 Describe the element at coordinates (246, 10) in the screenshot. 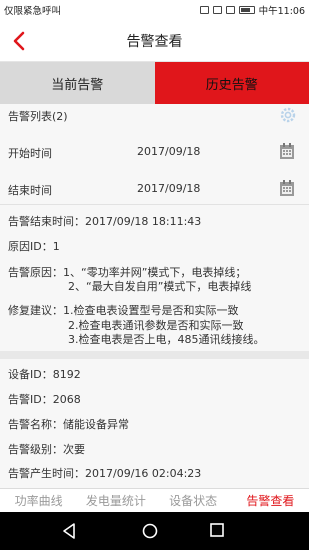

I see `battery-icon` at that location.